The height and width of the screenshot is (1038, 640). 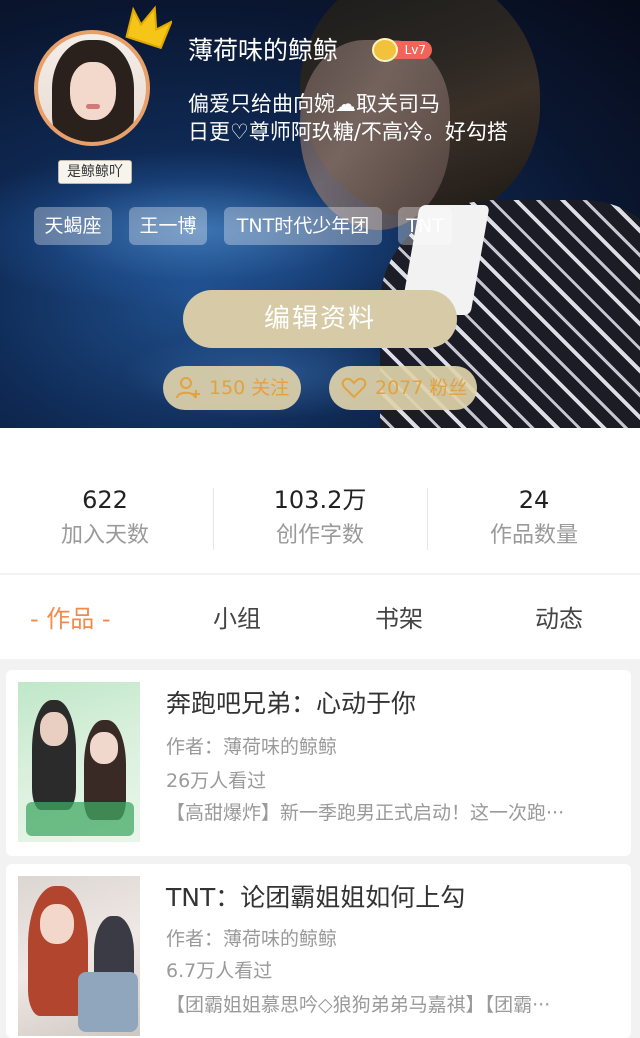 I want to click on bio-line-2: 日更♡尊师阿玖糖/不高冷。好勾搭, so click(x=348, y=132).